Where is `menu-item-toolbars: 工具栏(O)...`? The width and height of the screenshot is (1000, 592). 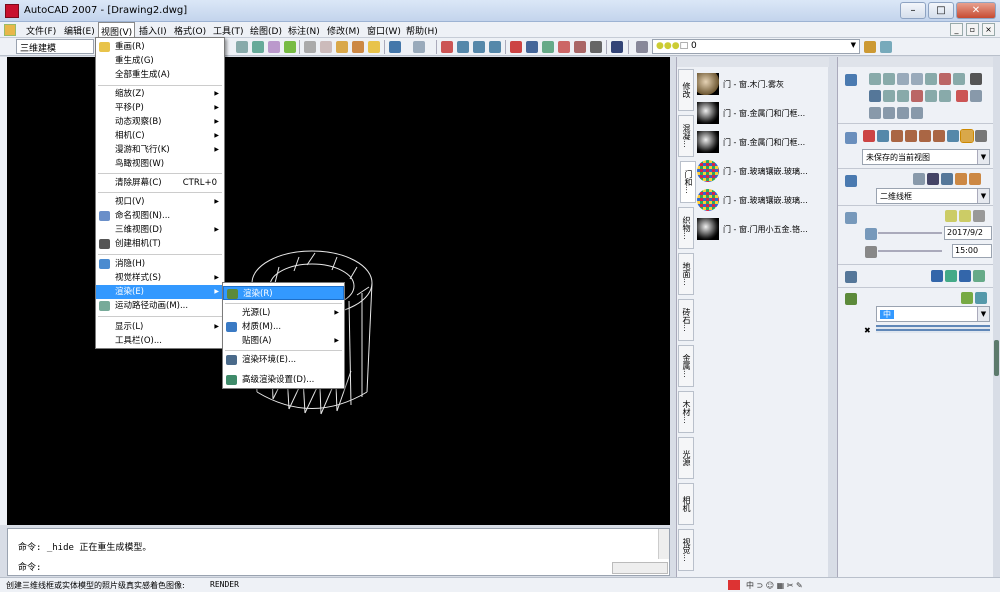
menu-item-toolbars: 工具栏(O)... is located at coordinates (160, 341).